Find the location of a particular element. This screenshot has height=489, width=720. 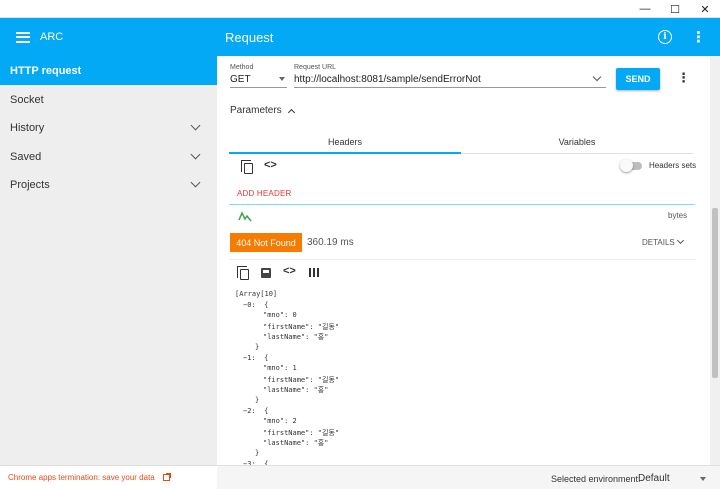

sidebar-item-projects: Projects is located at coordinates (108, 184).